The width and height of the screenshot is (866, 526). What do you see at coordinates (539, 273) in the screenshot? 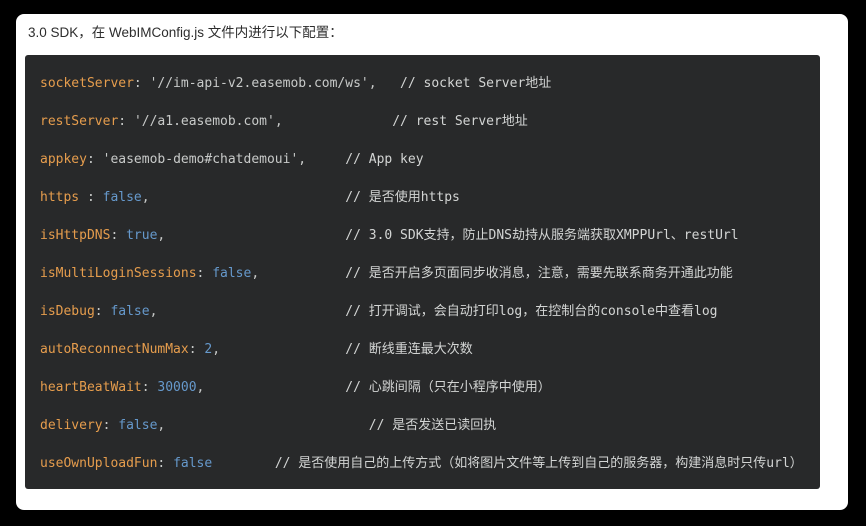
I see `code-comment: // 是否开启多页面同步收消息，注意，需要先联系商务开通此功能` at bounding box center [539, 273].